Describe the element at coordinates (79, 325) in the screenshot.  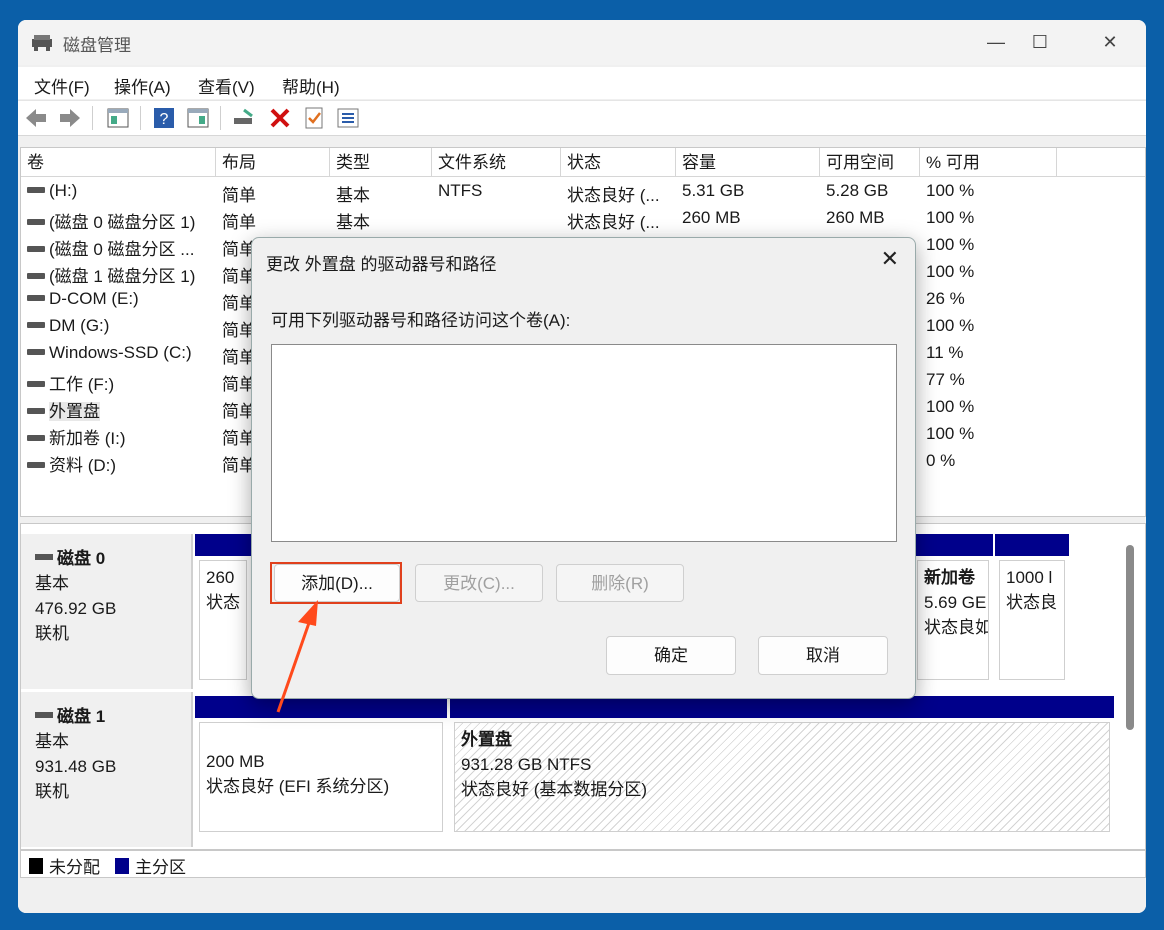
I see `volume-name-text: DM (G:)` at that location.